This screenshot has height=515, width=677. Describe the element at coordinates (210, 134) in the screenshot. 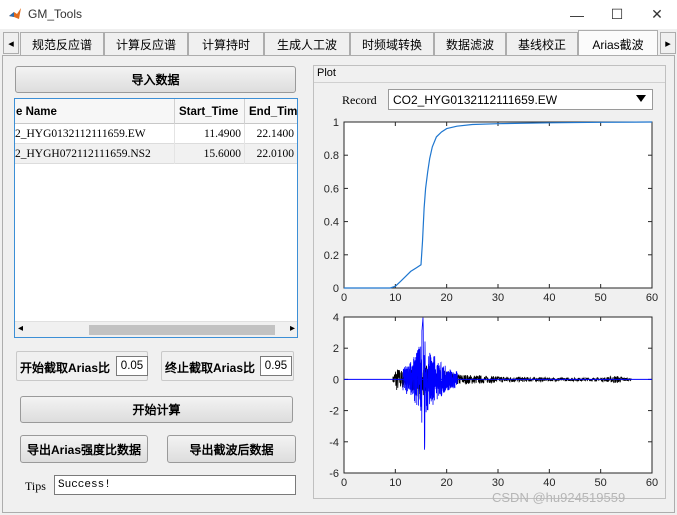

I see `cell-start-time: 11.4900` at that location.